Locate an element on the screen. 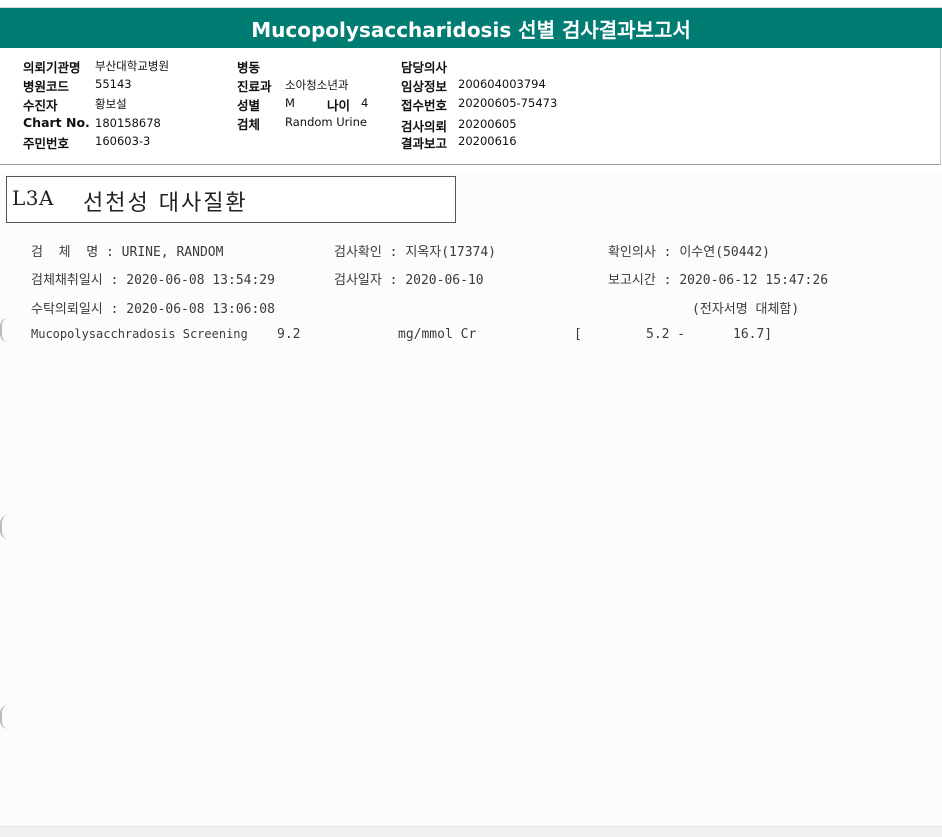 The width and height of the screenshot is (942, 837). test-date-field: 검사일자 : 2020-06-10 is located at coordinates (409, 278).